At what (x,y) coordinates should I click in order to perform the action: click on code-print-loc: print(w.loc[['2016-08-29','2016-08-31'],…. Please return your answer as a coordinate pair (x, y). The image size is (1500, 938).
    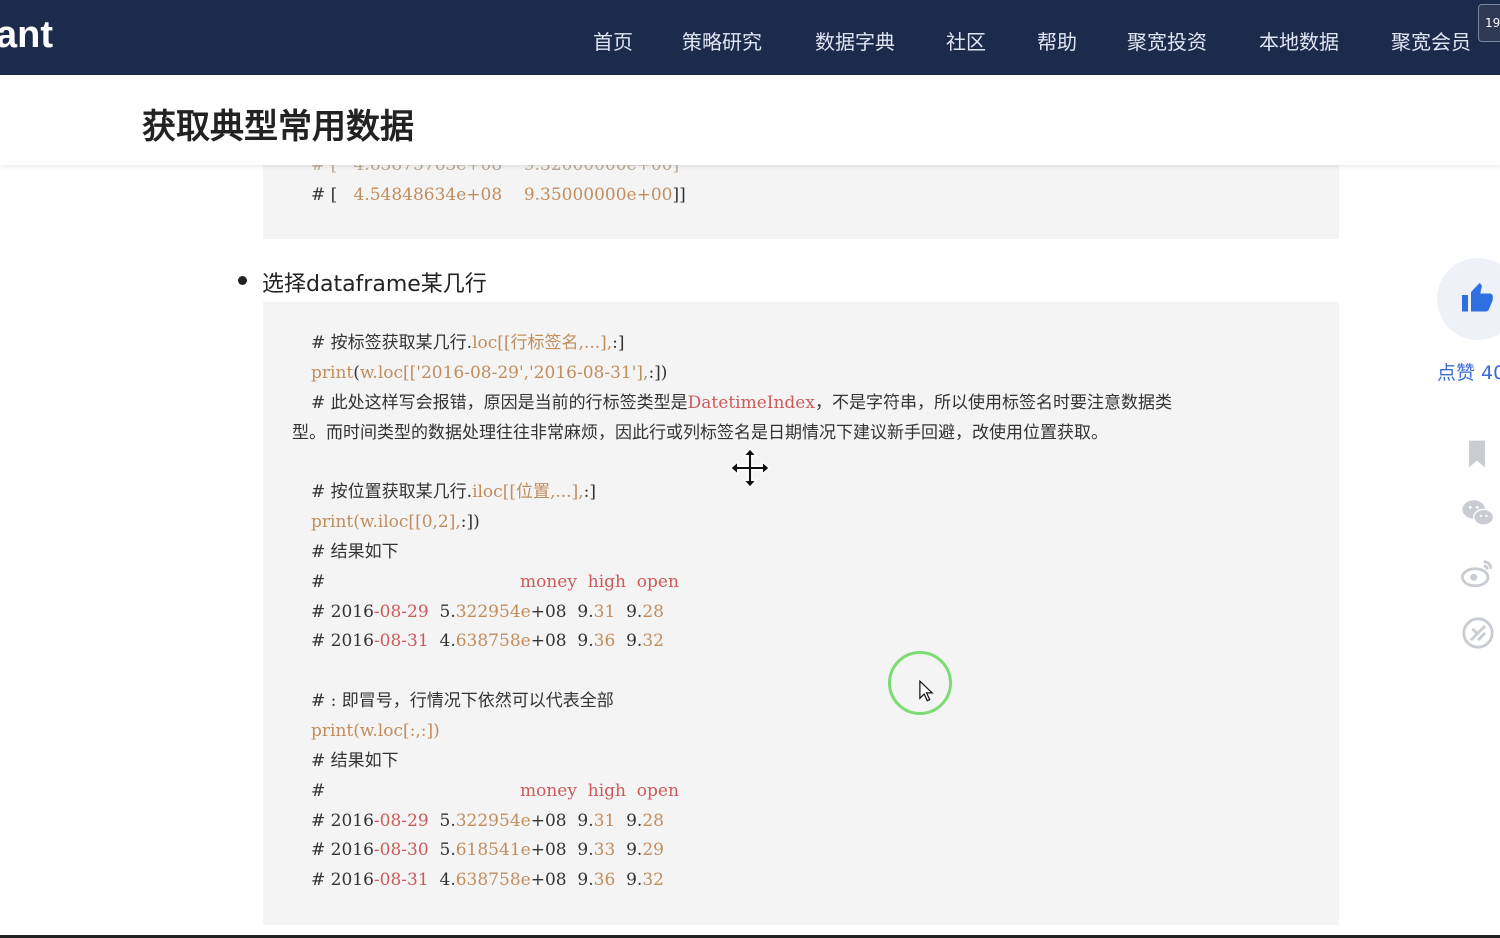
    Looking at the image, I should click on (489, 373).